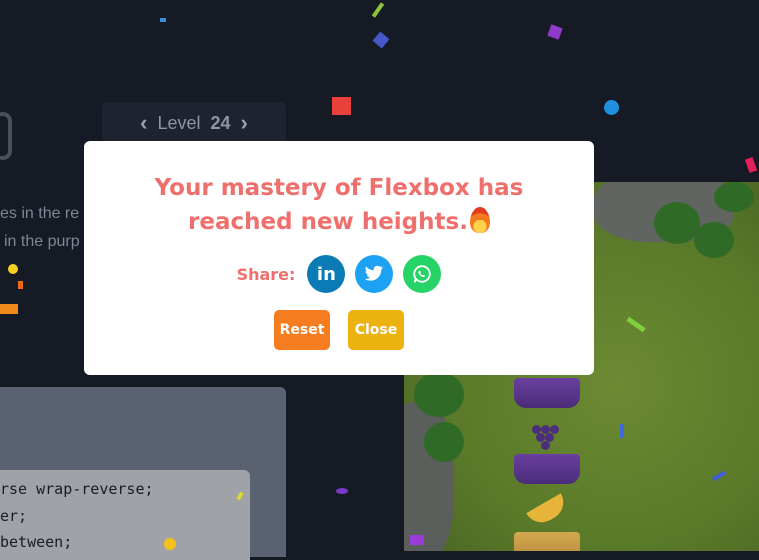 This screenshot has height=560, width=759. I want to click on twitter-share-button, so click(374, 274).